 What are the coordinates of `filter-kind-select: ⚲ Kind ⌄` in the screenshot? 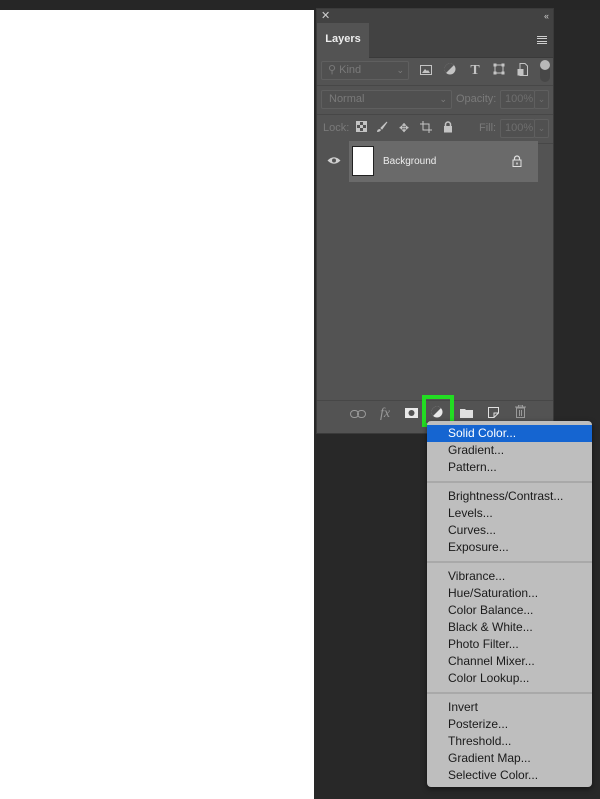 It's located at (365, 70).